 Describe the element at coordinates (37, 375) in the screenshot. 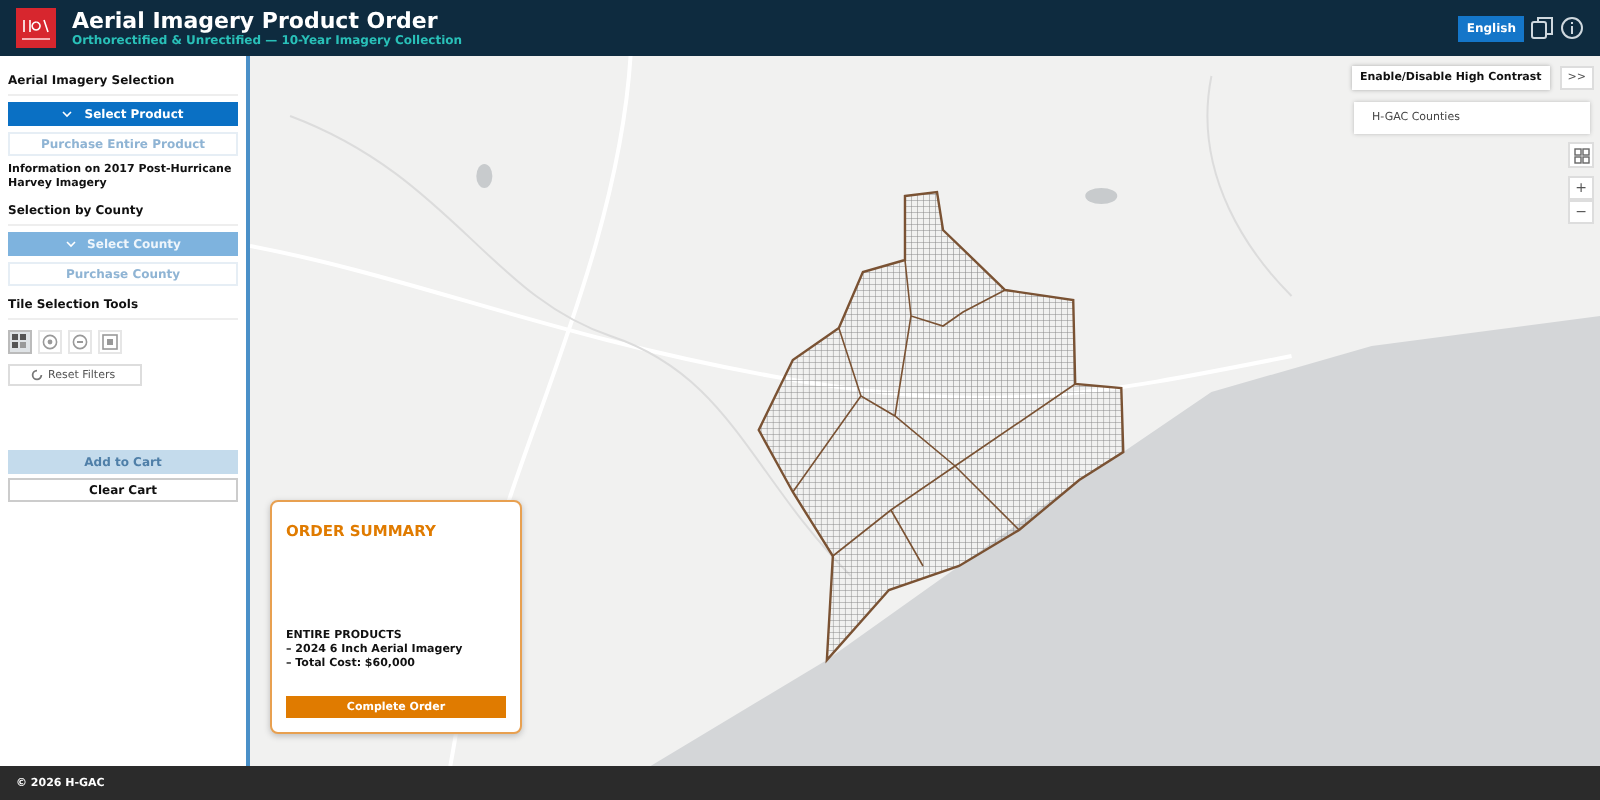

I see `refresh-icon` at that location.